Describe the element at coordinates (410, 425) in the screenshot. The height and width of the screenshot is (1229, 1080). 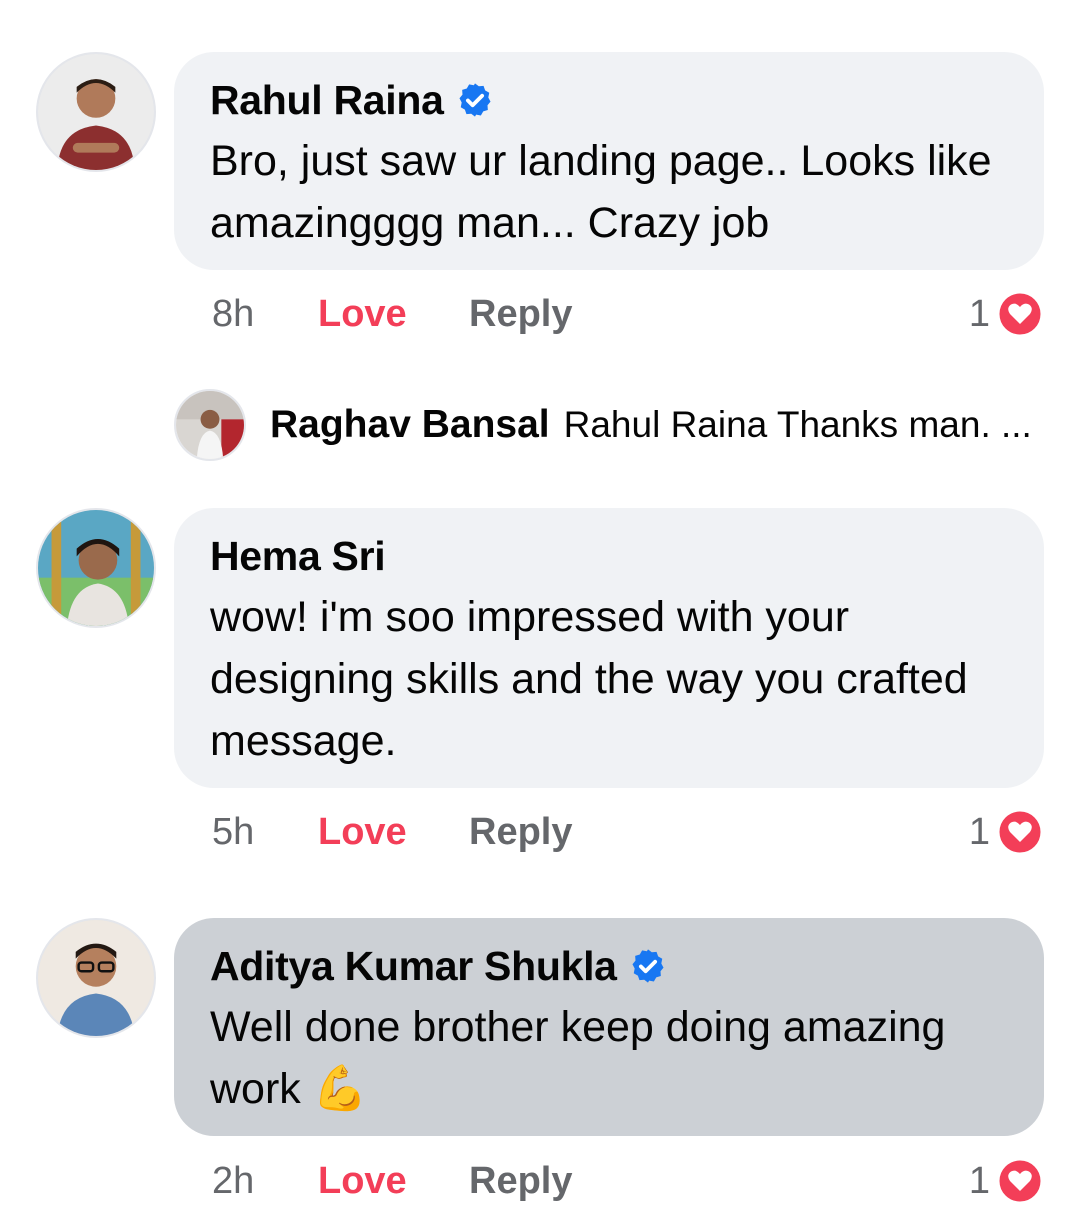
I see `reply-author: Raghav Bansal` at that location.